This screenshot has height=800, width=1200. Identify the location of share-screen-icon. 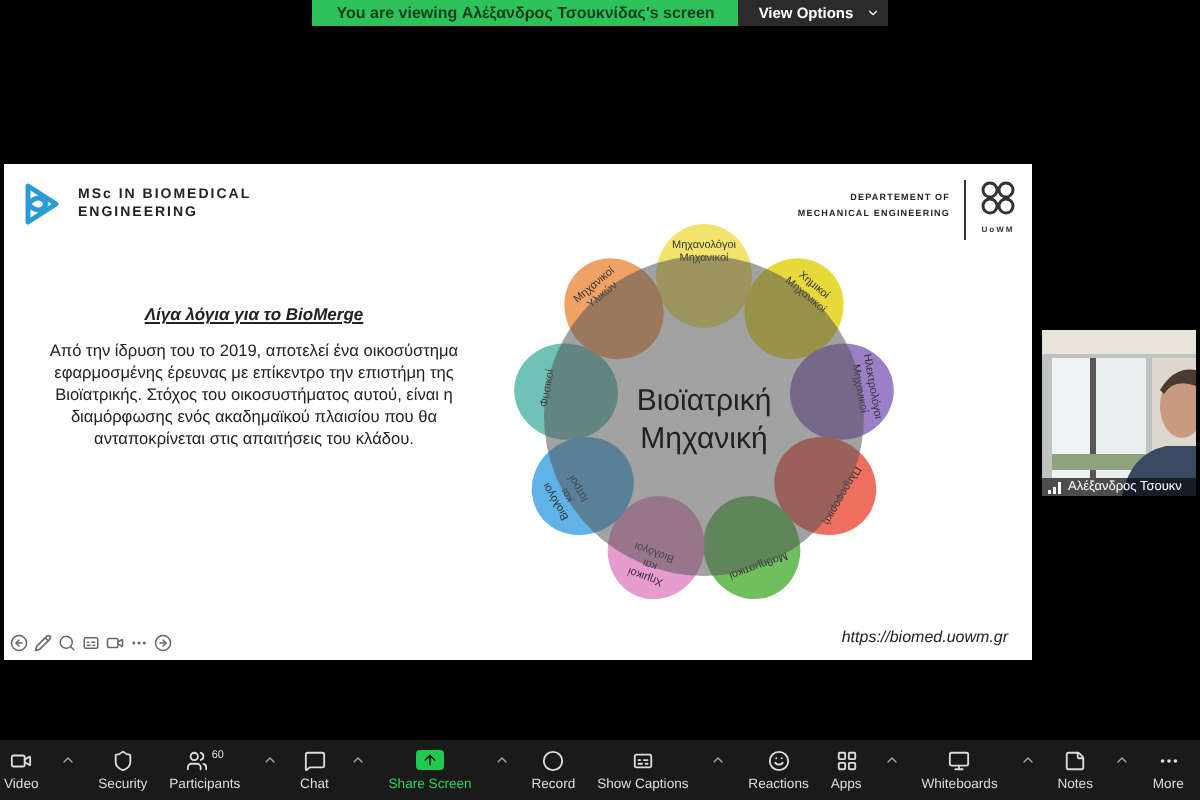
(430, 759).